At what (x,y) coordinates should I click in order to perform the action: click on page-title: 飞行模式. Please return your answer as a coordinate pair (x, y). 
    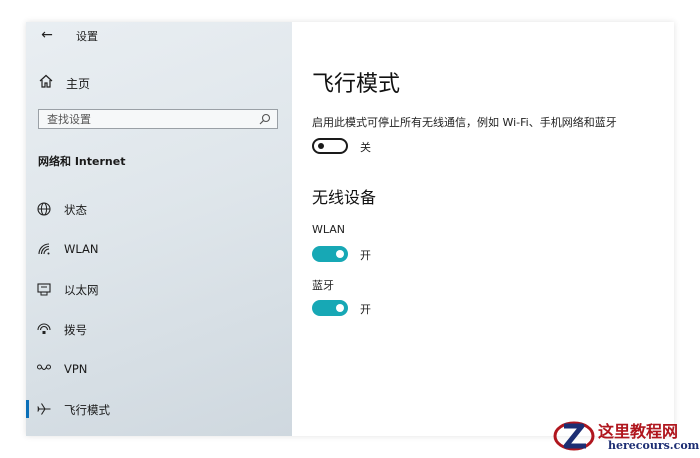
    Looking at the image, I should click on (356, 84).